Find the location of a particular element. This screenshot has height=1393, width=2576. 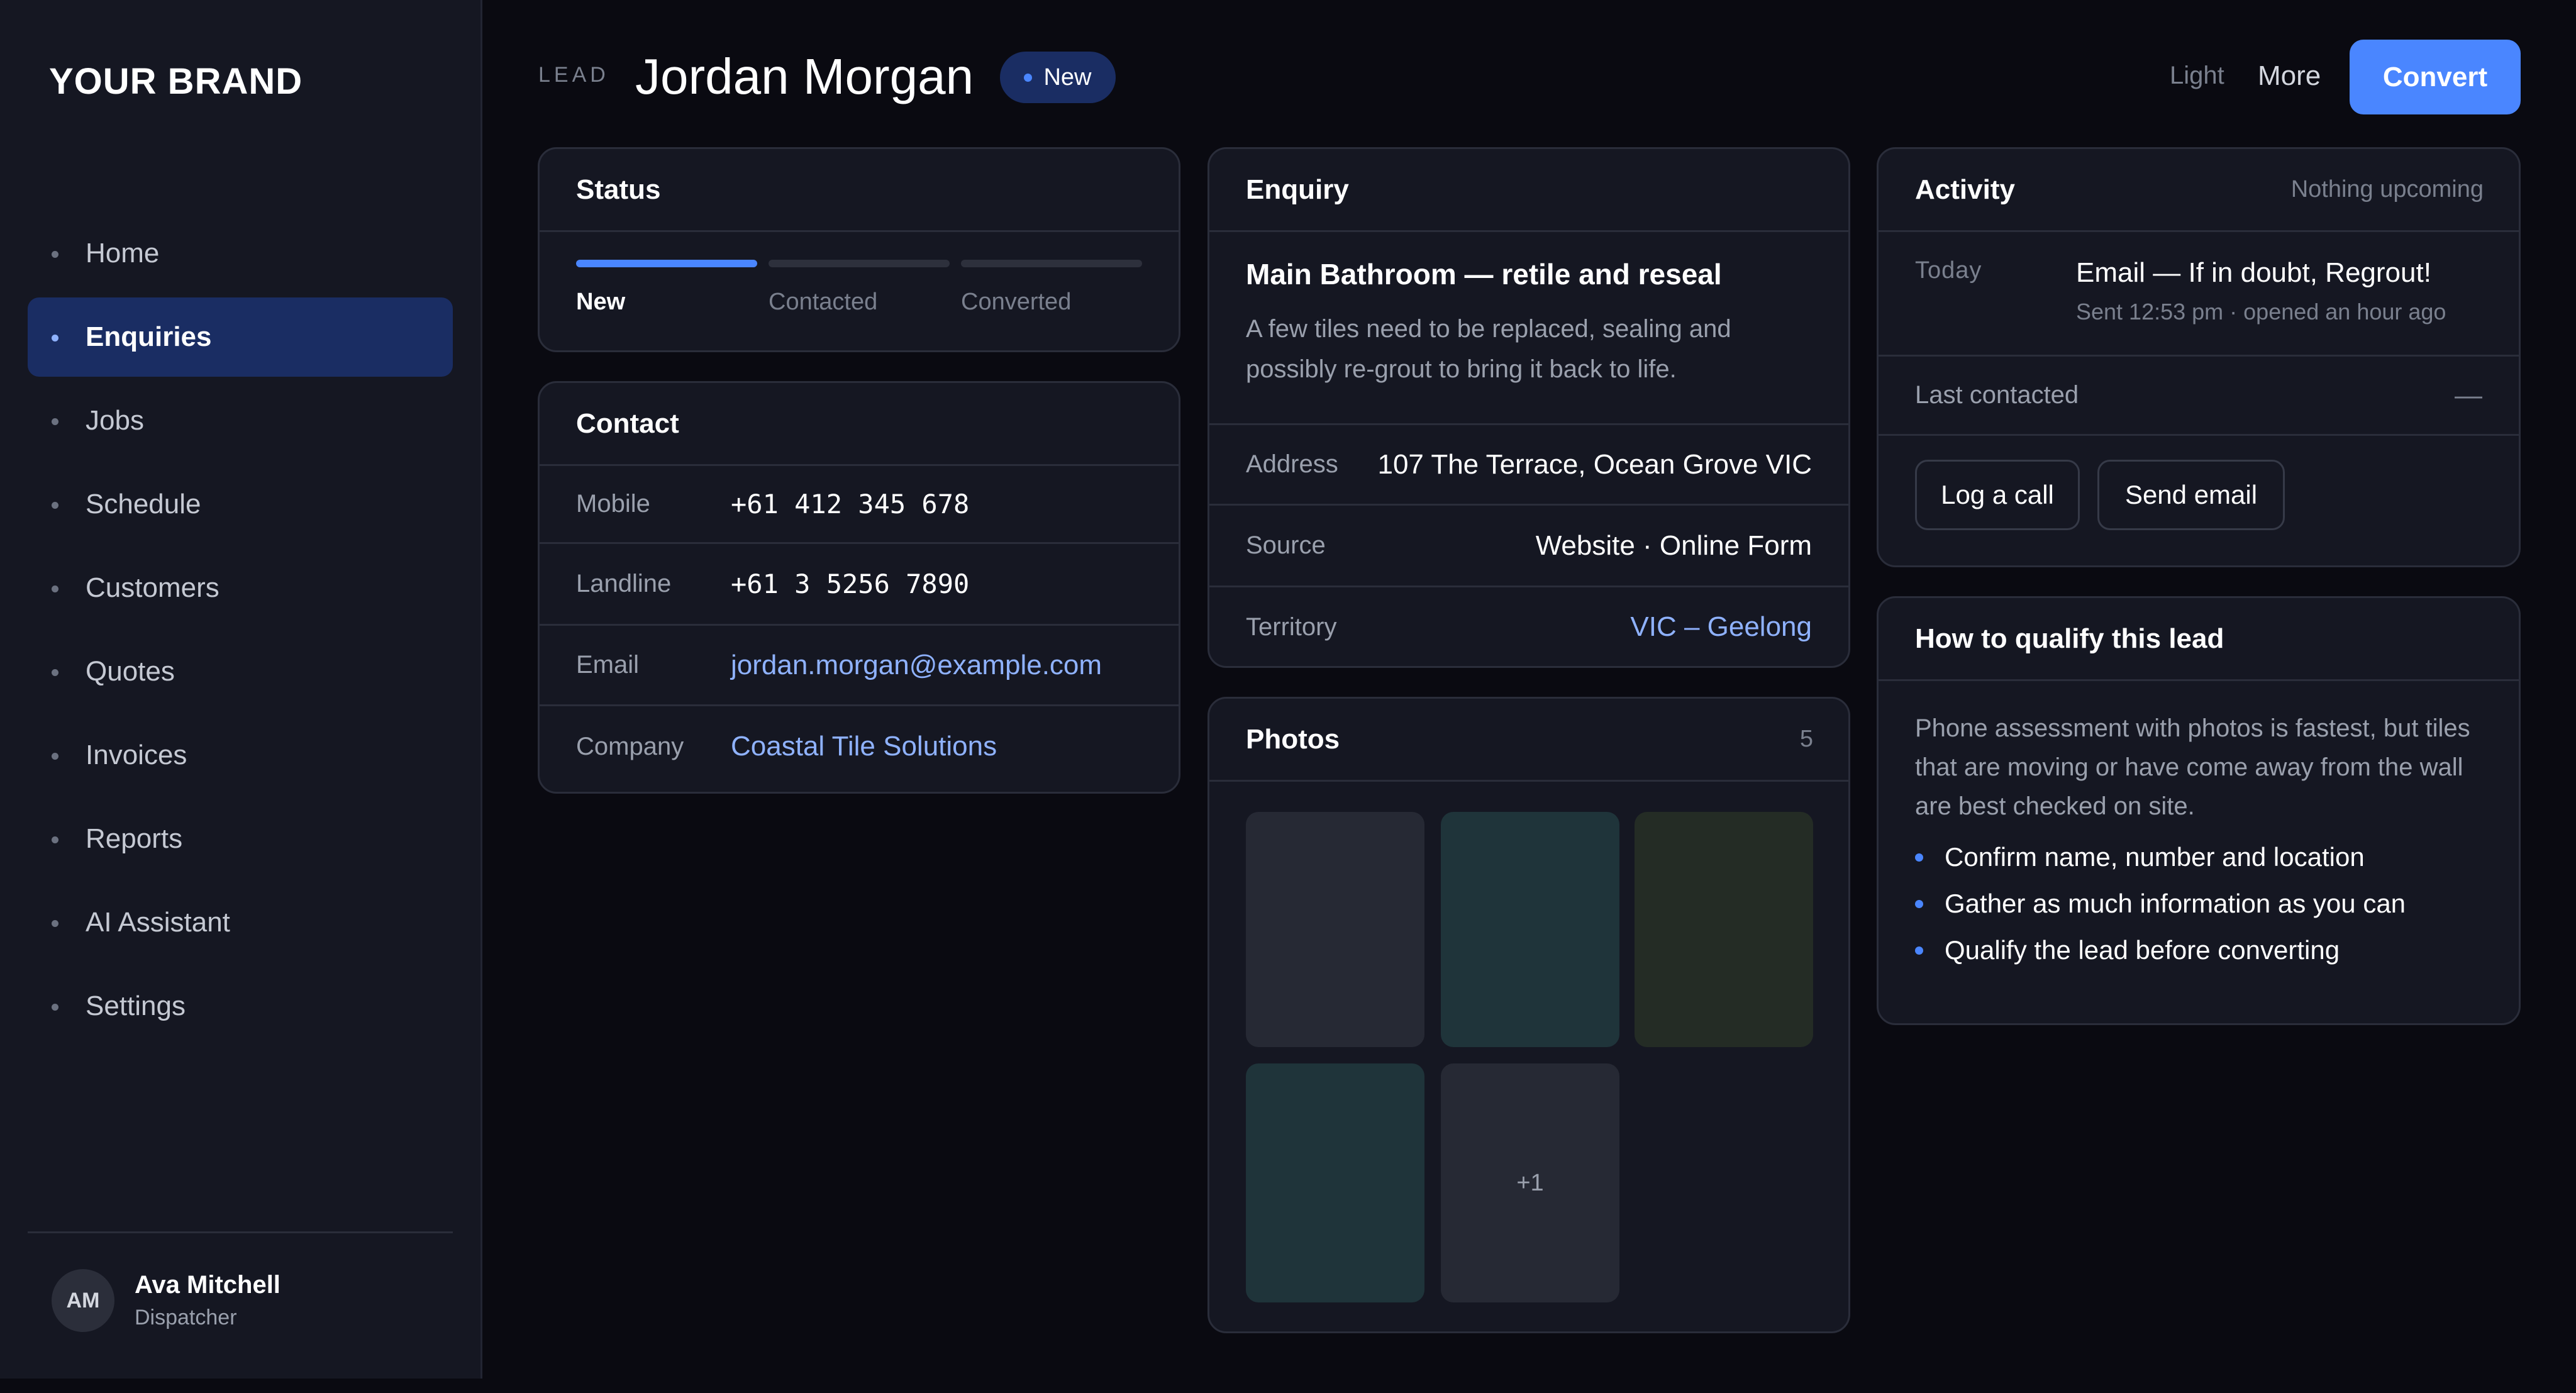

enquiry-card-header: Enquiry is located at coordinates (1528, 190).